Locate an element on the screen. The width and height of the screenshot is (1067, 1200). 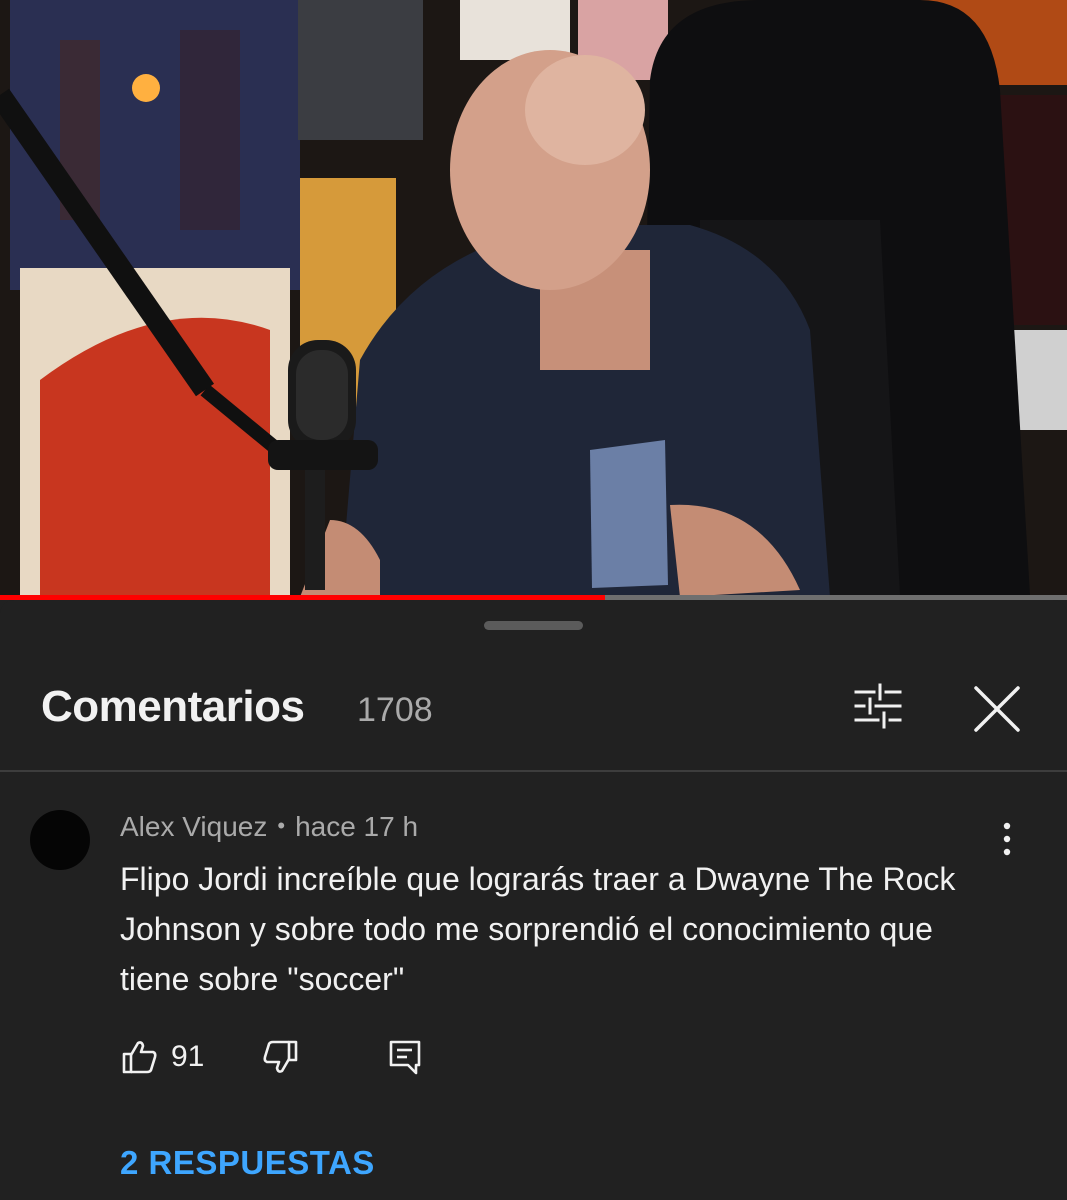
thumbs-down-icon is located at coordinates (280, 1057).